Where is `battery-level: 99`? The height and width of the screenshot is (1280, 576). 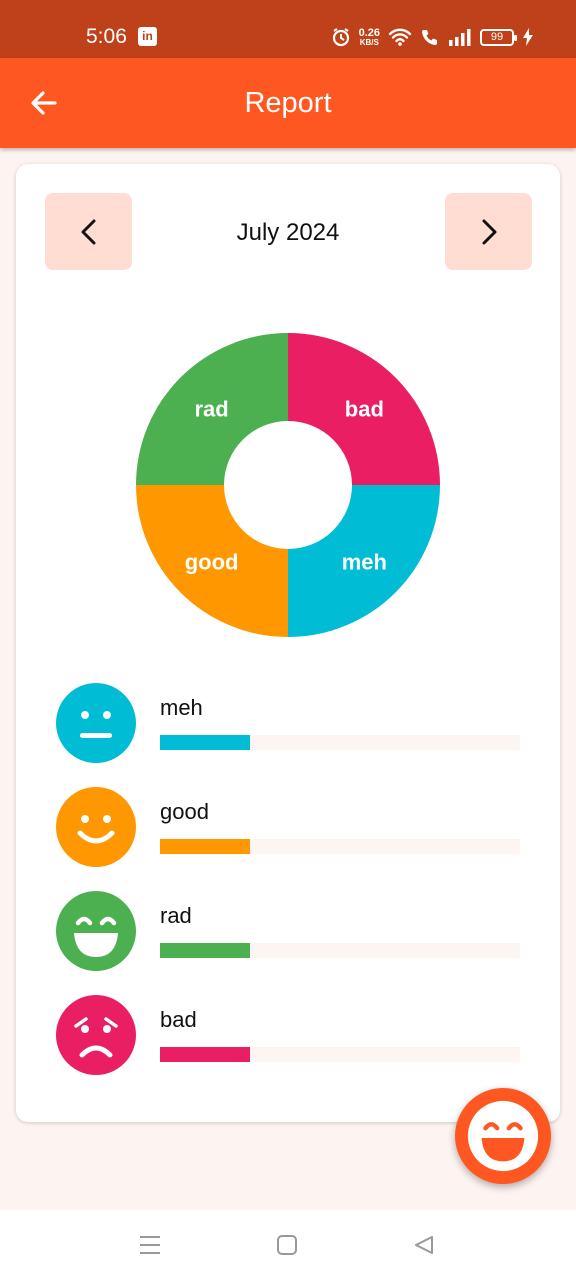
battery-level: 99 is located at coordinates (497, 36).